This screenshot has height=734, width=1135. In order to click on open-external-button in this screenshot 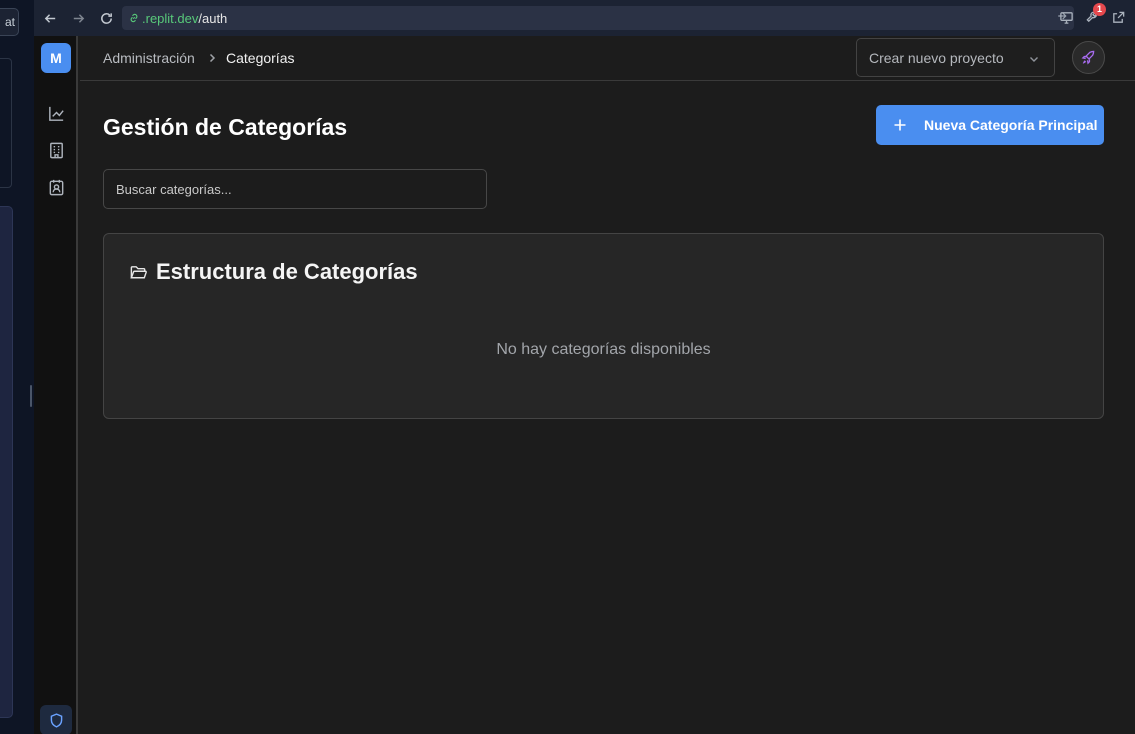, I will do `click(1118, 17)`.